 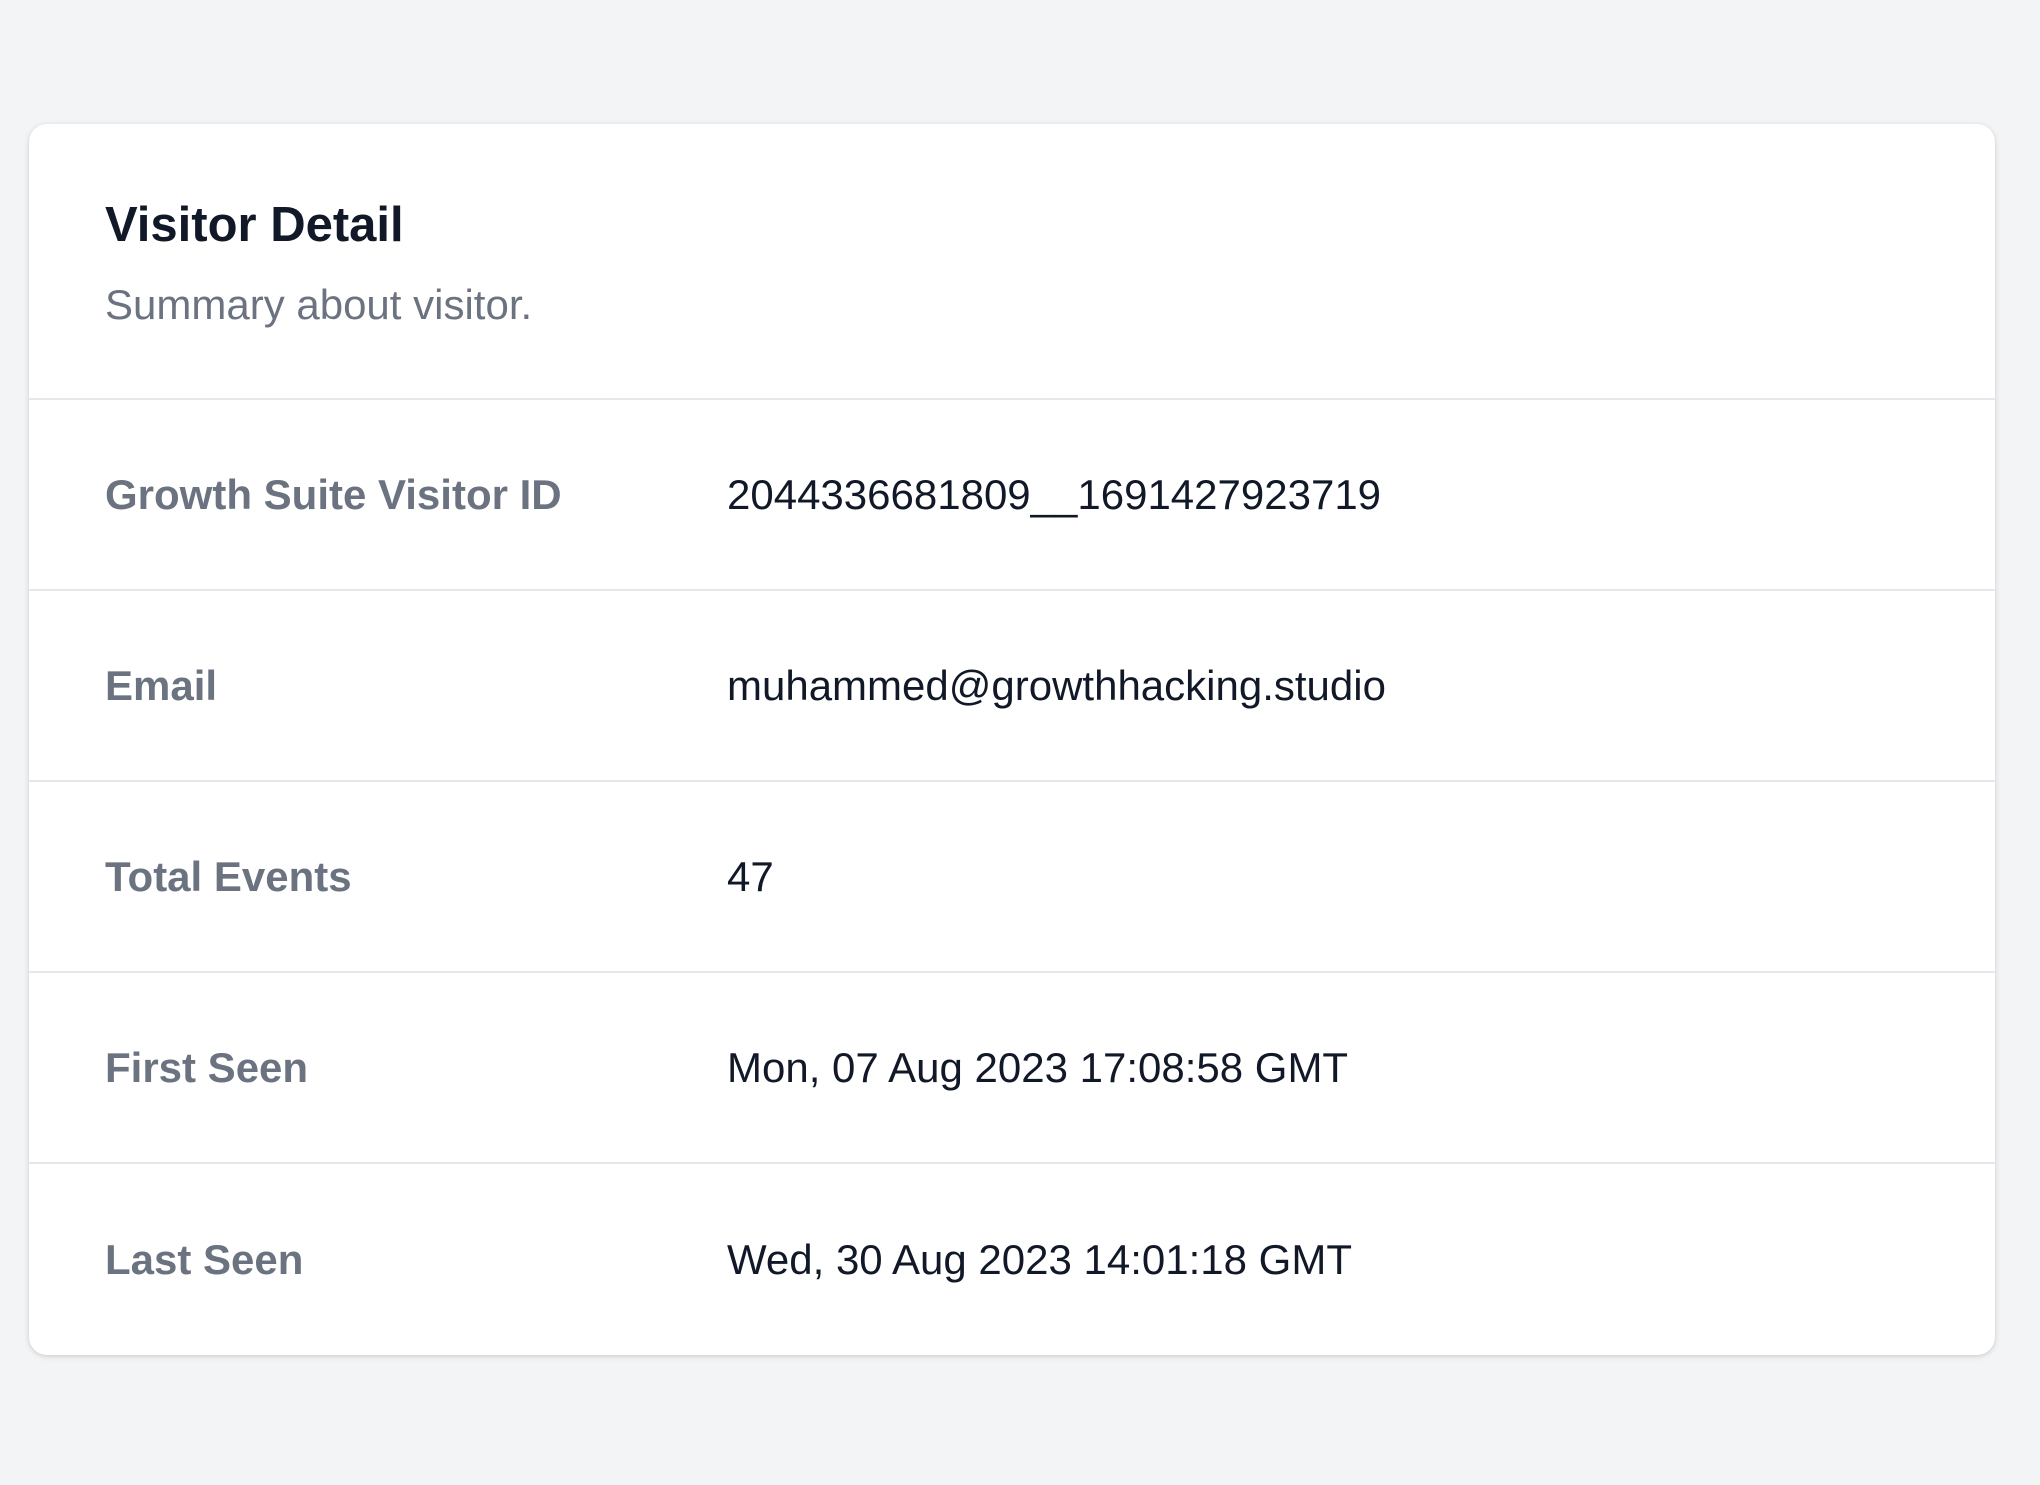 What do you see at coordinates (1054, 494) in the screenshot?
I see `visitor-id-value: 2044336681809__1691427923719` at bounding box center [1054, 494].